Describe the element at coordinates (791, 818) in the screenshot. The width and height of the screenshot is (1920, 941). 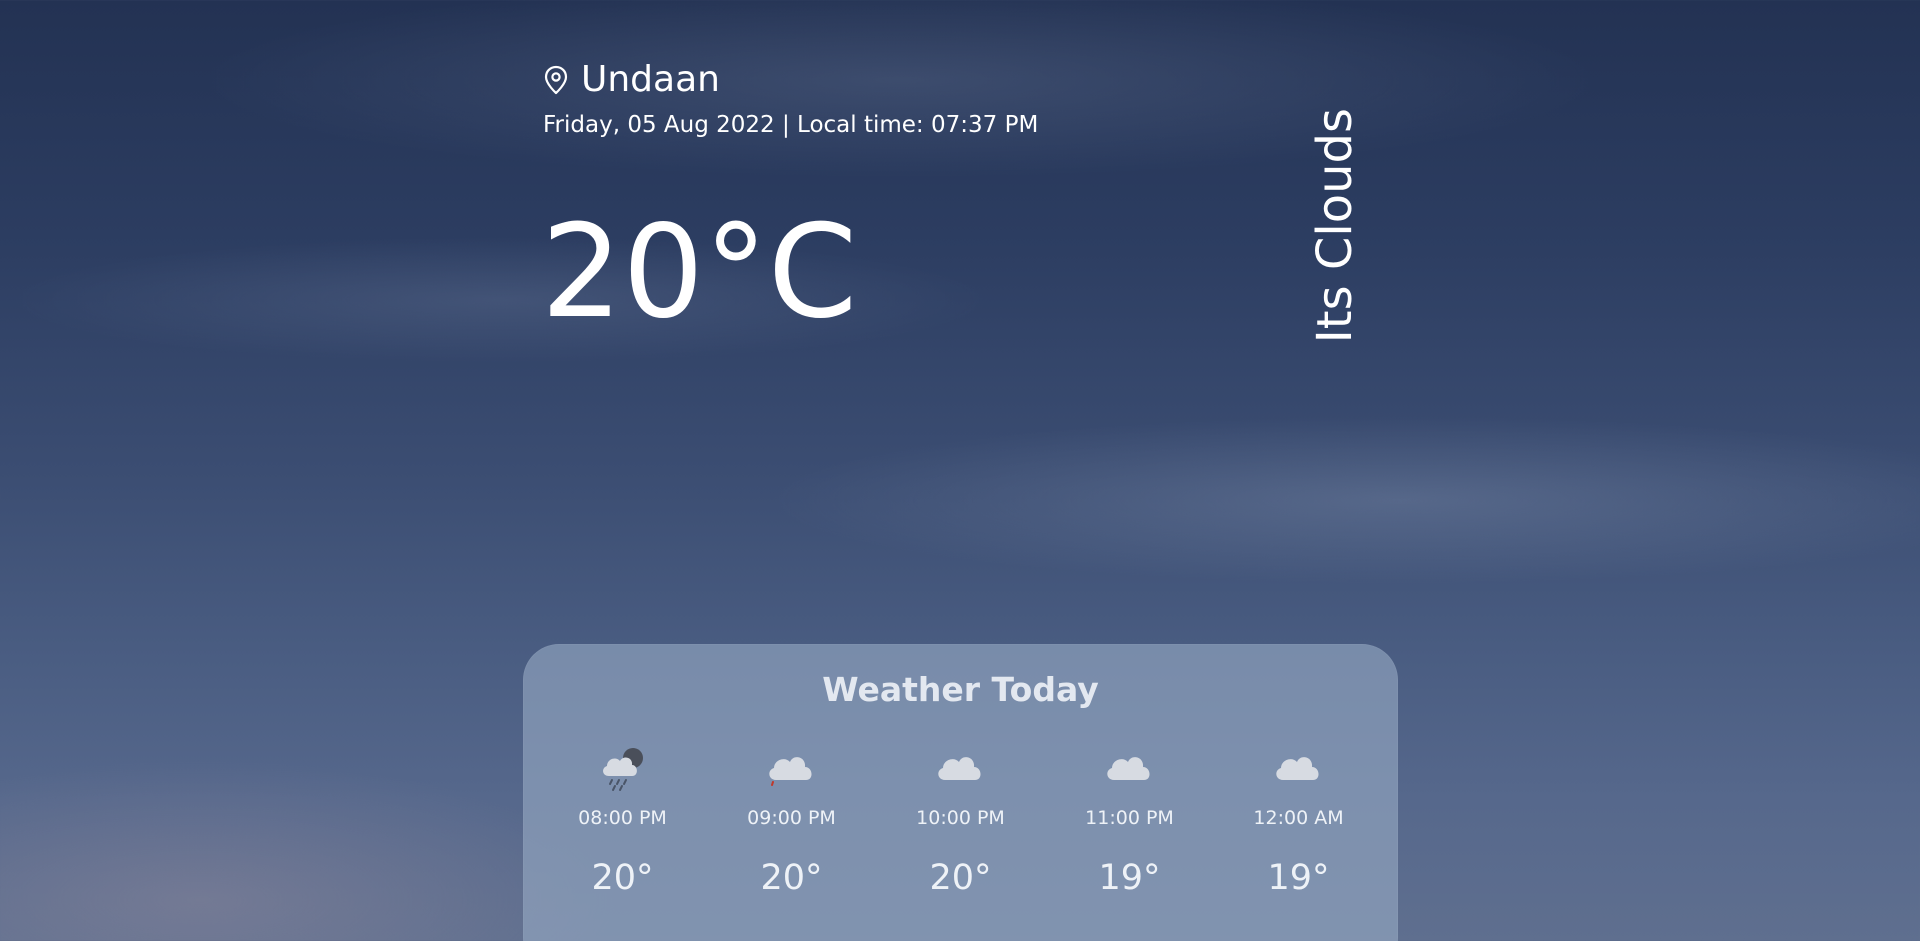
I see `forecast-time: 09:00 PM` at that location.